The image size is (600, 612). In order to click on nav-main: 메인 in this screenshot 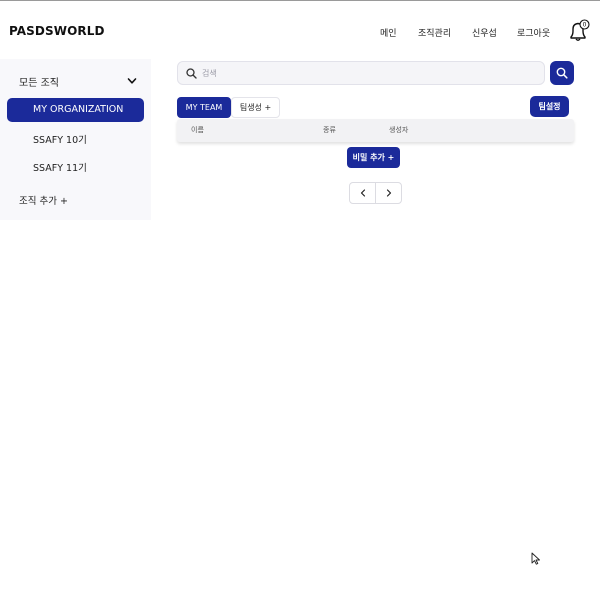, I will do `click(388, 32)`.